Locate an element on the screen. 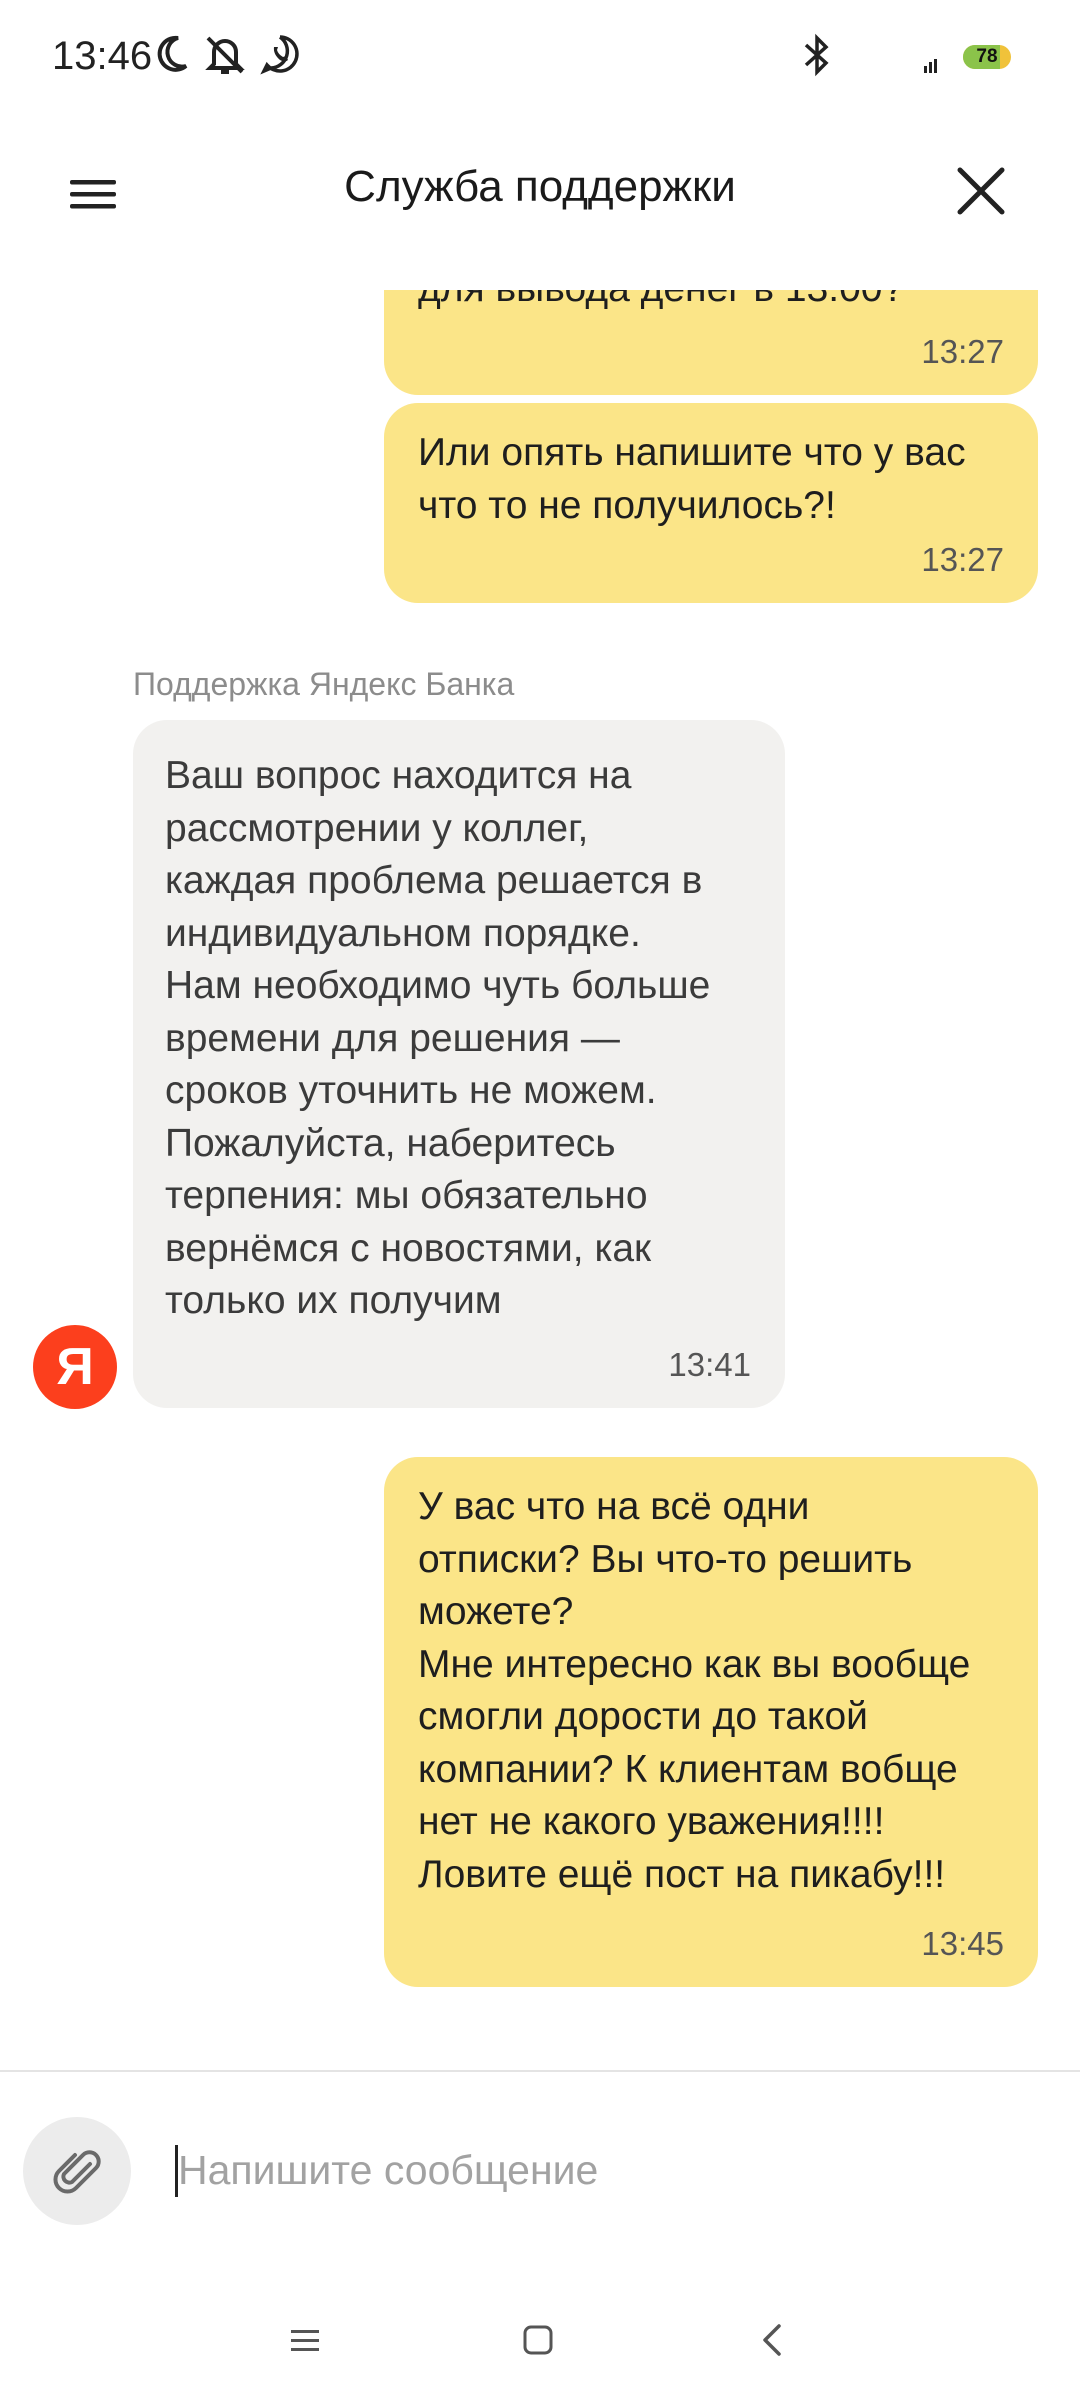 Image resolution: width=1080 pixels, height=2400 pixels. page-title: Служба поддержки is located at coordinates (540, 186).